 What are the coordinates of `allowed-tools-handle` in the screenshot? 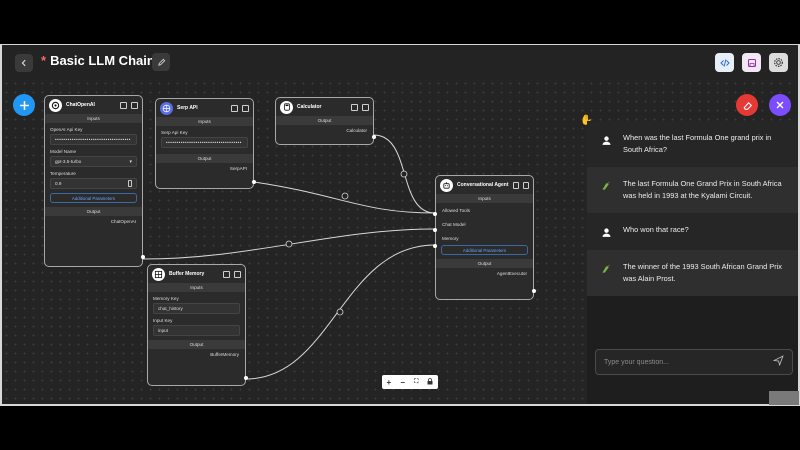 It's located at (435, 214).